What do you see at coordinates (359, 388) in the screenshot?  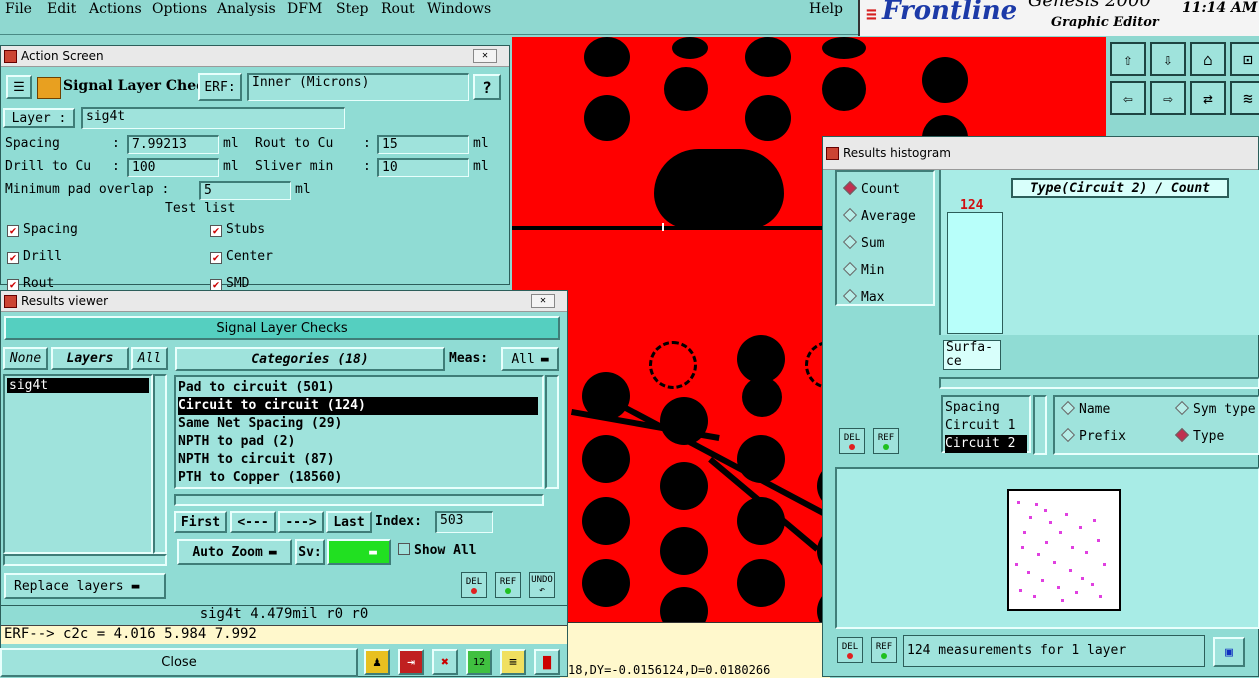 I see `category-item: Pad to circuit (501)` at bounding box center [359, 388].